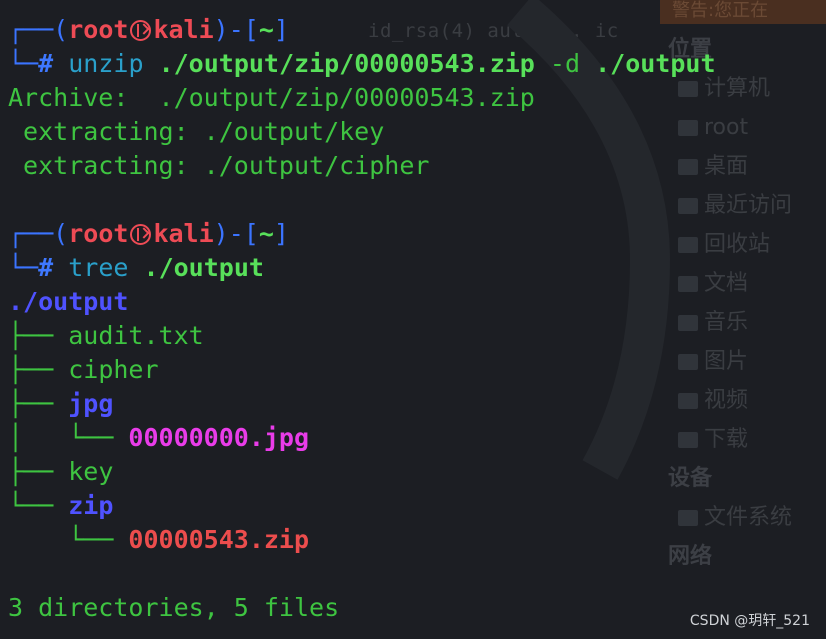  I want to click on output-extract-cipher: extracting: ./output/cipher, so click(219, 165).